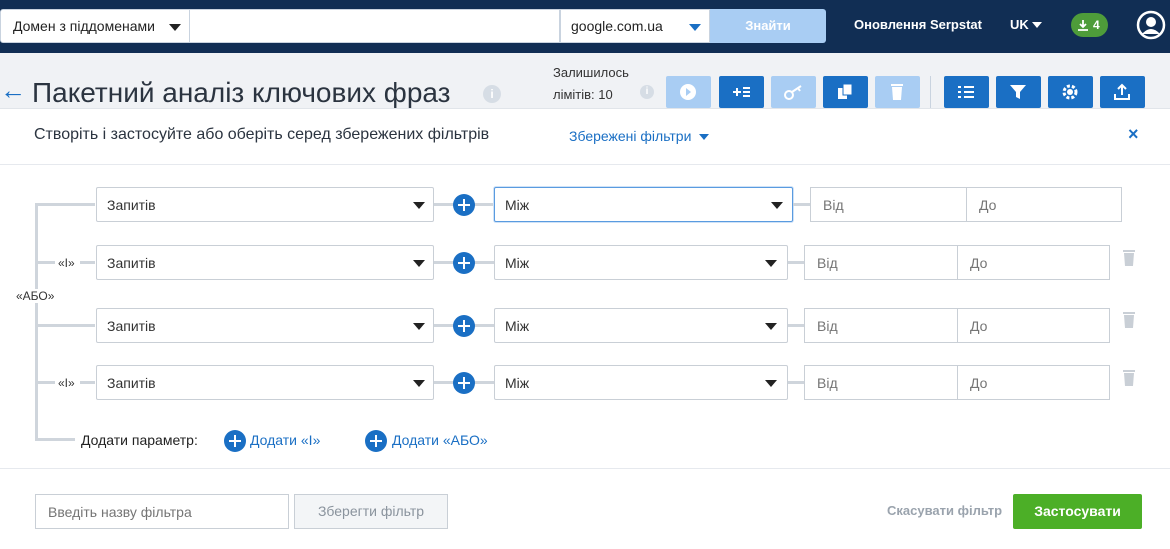 Image resolution: width=1170 pixels, height=549 pixels. What do you see at coordinates (162, 511) in the screenshot?
I see `filter-name-input` at bounding box center [162, 511].